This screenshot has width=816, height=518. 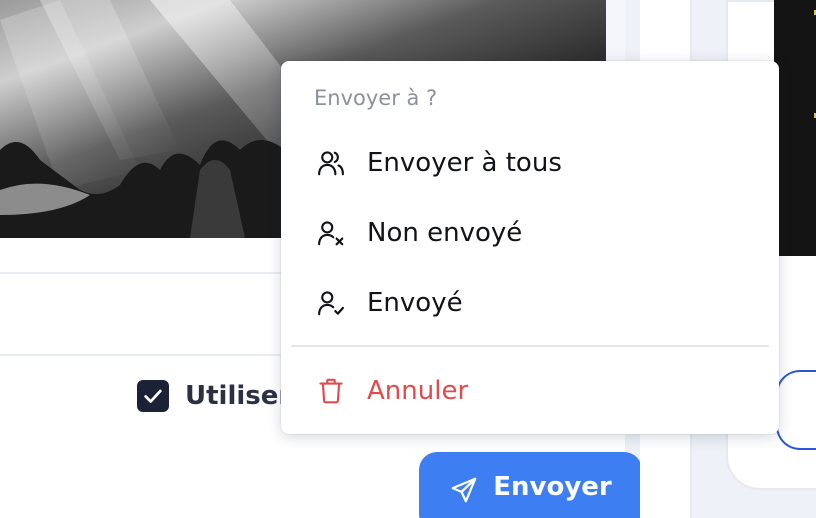 I want to click on use-checkbox-label: Utiliser, so click(x=238, y=396).